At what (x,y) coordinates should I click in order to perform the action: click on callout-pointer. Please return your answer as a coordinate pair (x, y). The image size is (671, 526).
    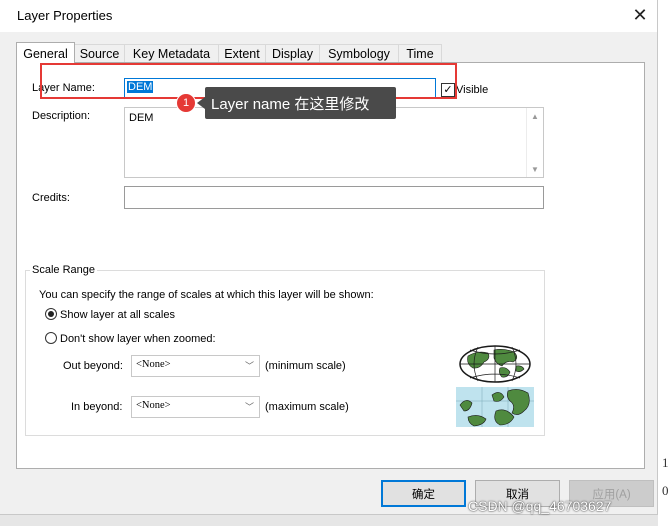
    Looking at the image, I should click on (201, 103).